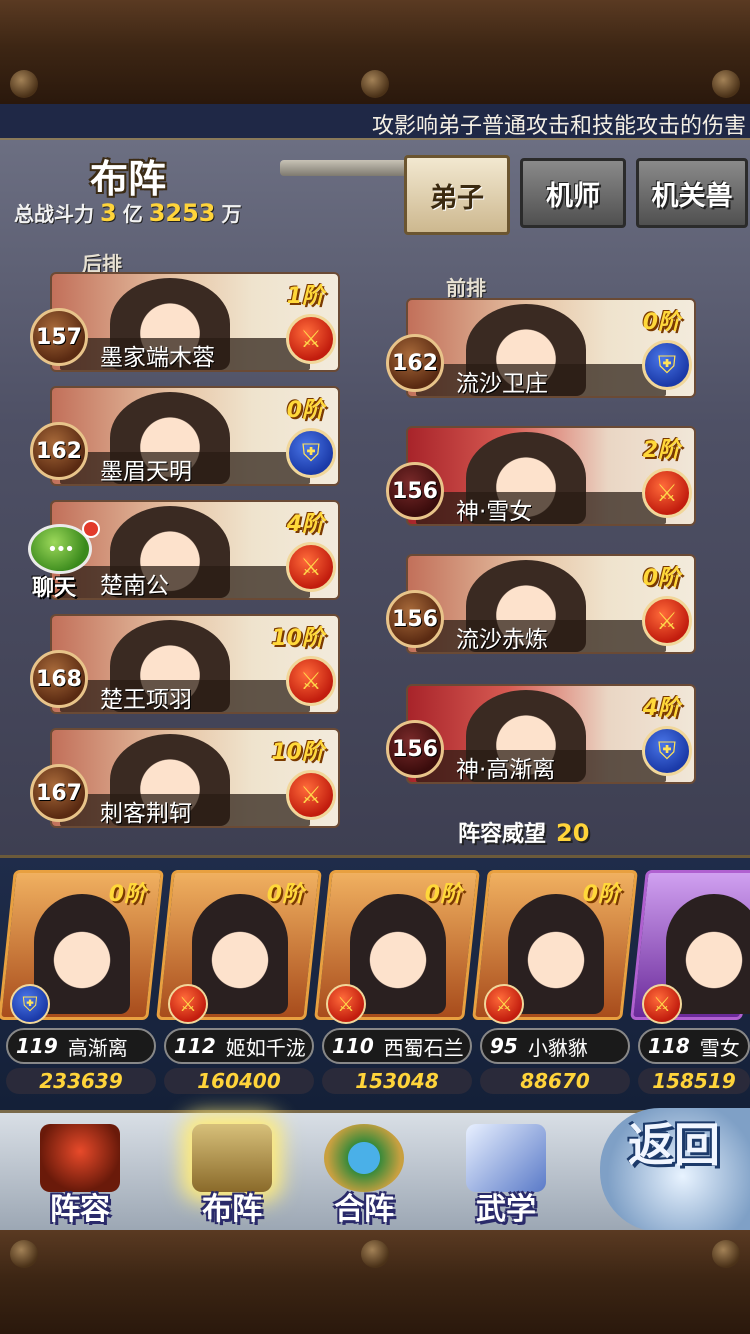 The image size is (750, 1334). What do you see at coordinates (53, 560) in the screenshot?
I see `chat-button: ••• 聊天` at bounding box center [53, 560].